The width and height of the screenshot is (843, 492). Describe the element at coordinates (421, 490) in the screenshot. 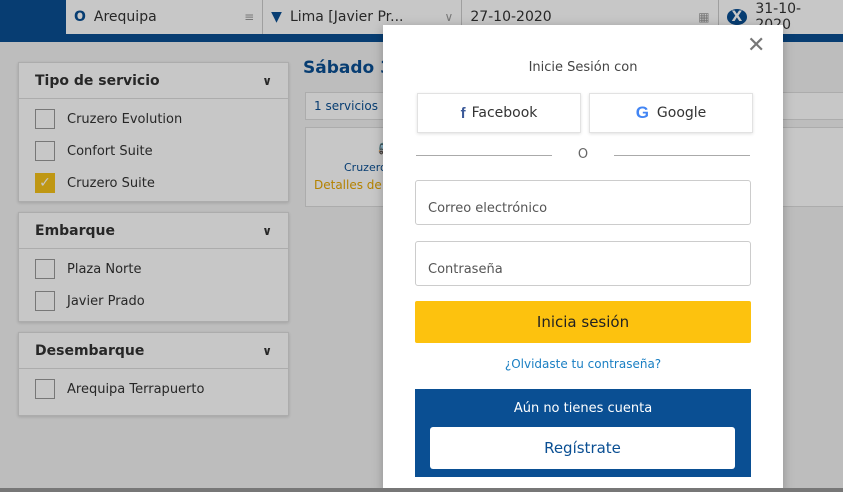

I see `bottom-divider` at that location.